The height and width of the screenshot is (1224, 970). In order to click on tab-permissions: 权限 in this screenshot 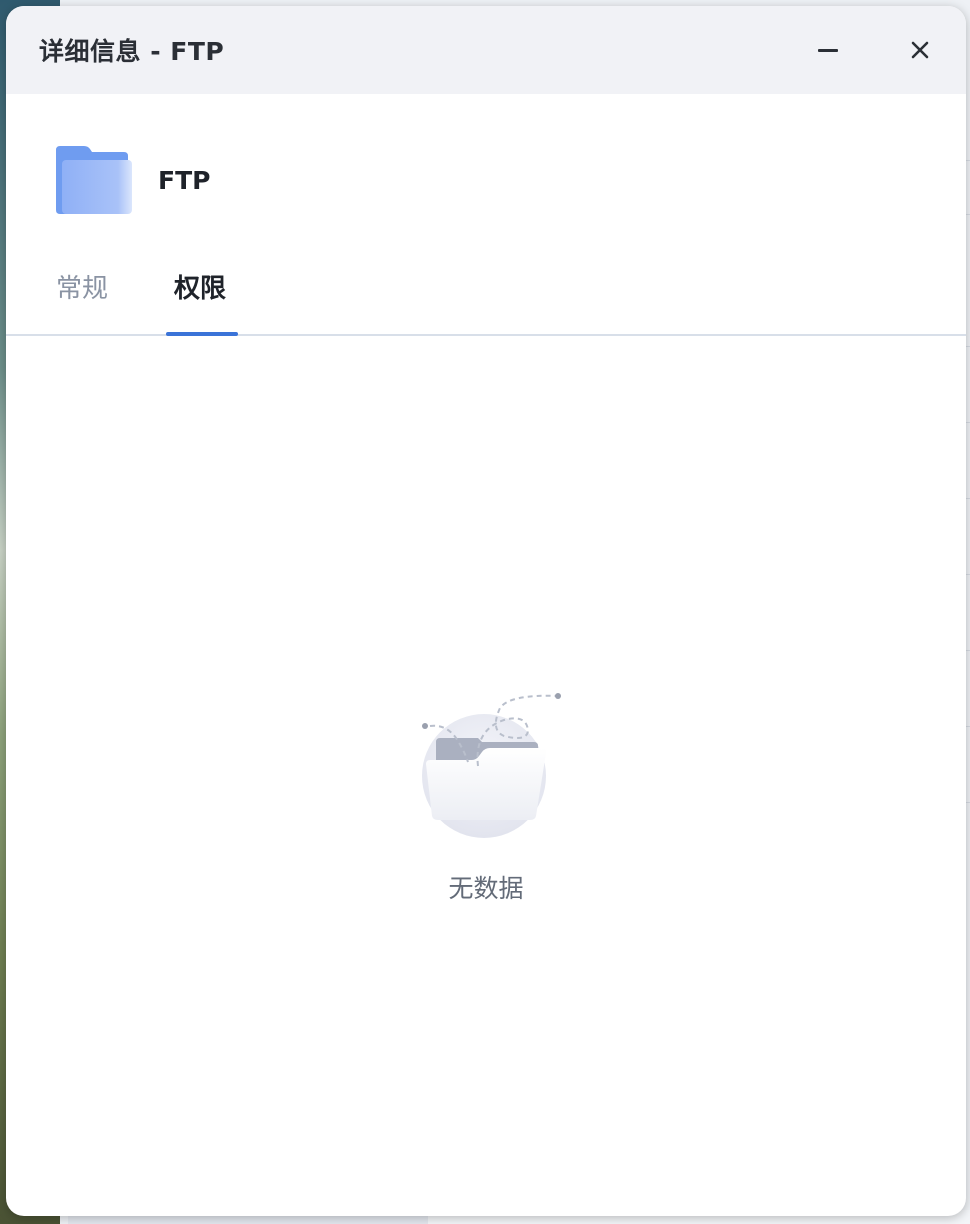, I will do `click(200, 286)`.